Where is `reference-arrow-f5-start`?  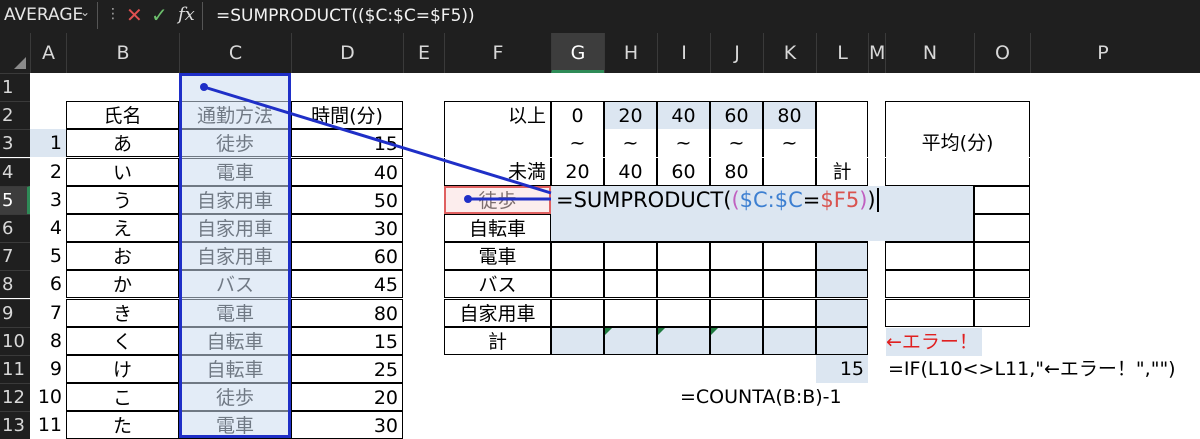
reference-arrow-f5-start is located at coordinates (468, 199).